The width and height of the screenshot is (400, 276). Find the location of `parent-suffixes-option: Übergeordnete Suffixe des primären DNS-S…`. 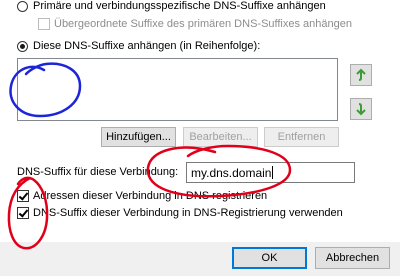

parent-suffixes-option: Übergeordnete Suffixe des primären DNS-S… is located at coordinates (195, 24).